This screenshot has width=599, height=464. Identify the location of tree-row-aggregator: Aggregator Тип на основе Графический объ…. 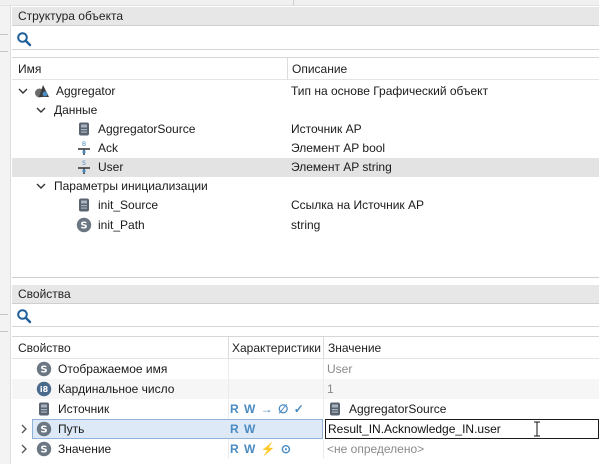
(305, 91).